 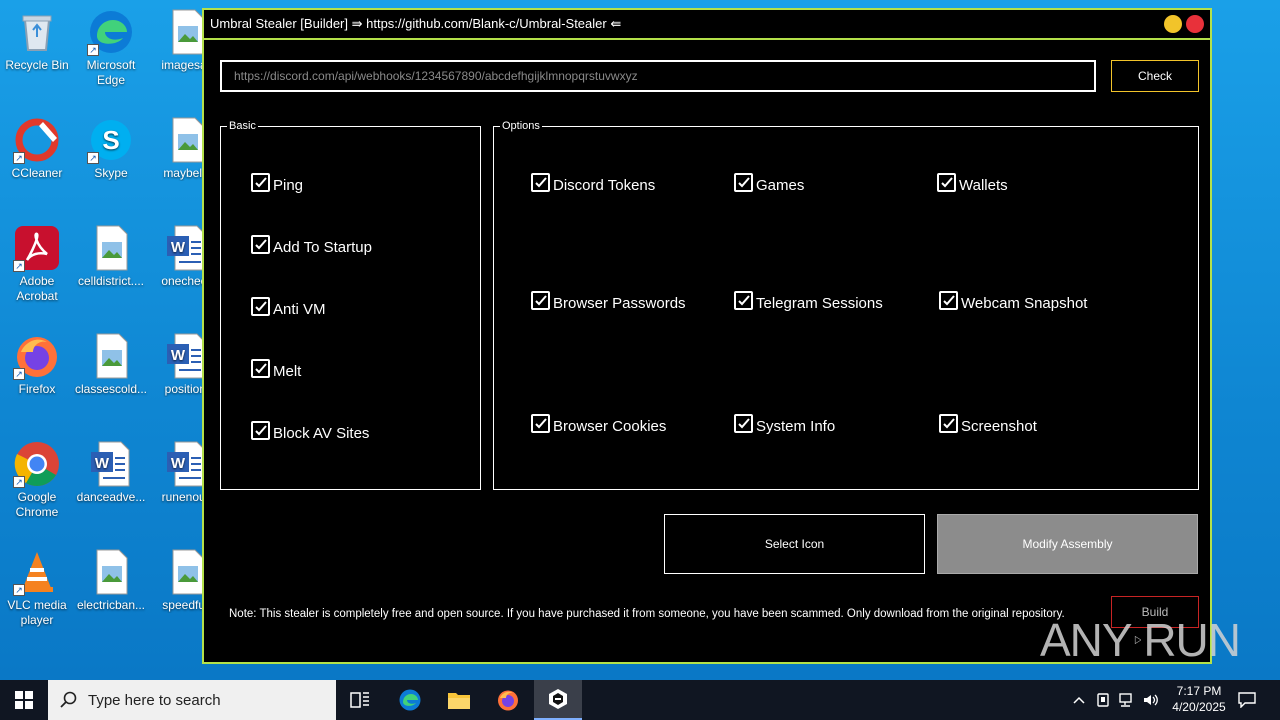 I want to click on desktop-icon-label: Skype, so click(x=111, y=173).